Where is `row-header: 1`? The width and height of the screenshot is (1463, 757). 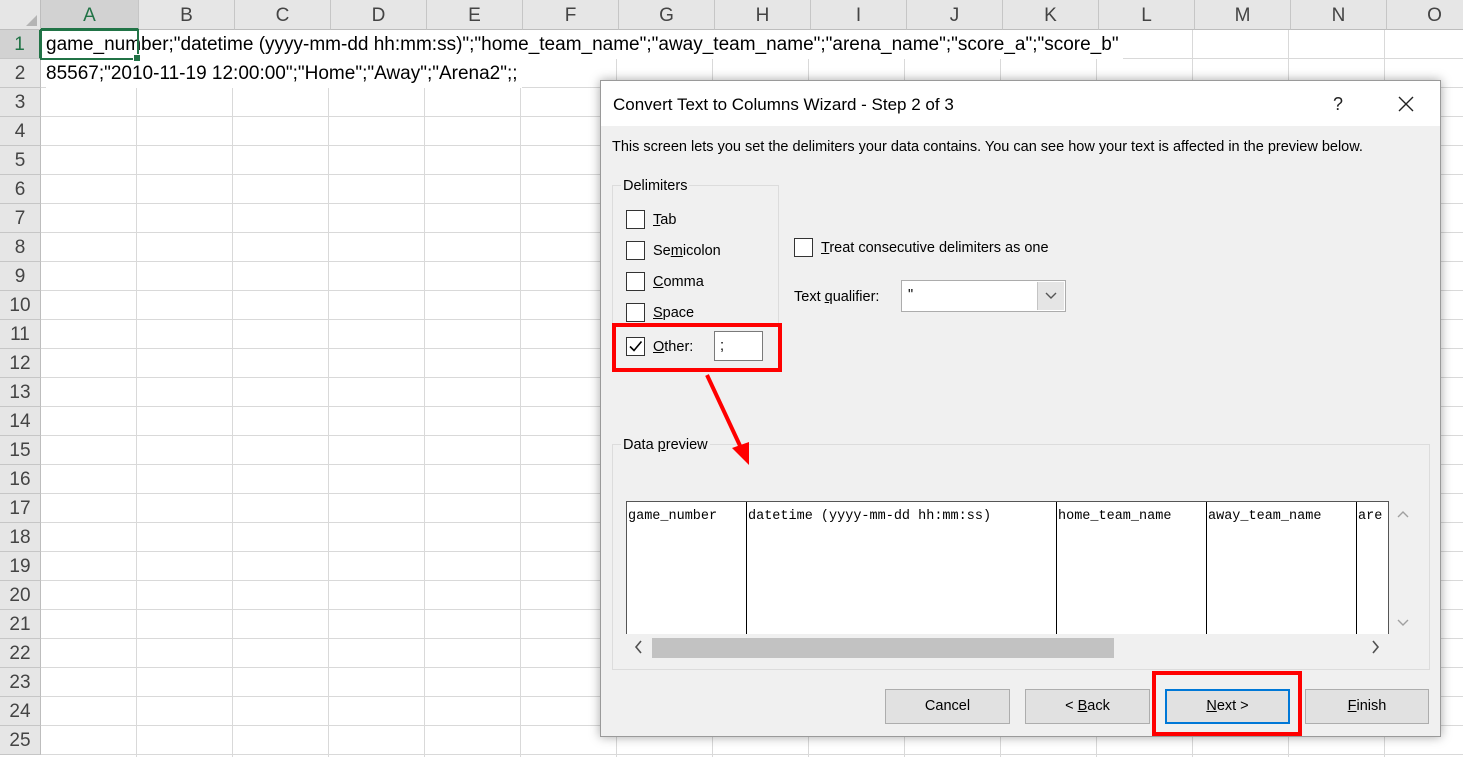
row-header: 1 is located at coordinates (20, 44).